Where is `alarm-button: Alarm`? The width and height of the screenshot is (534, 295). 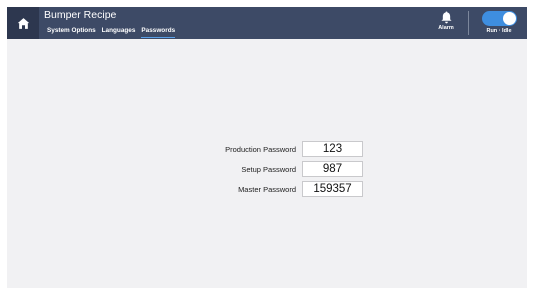
alarm-button: Alarm is located at coordinates (446, 24).